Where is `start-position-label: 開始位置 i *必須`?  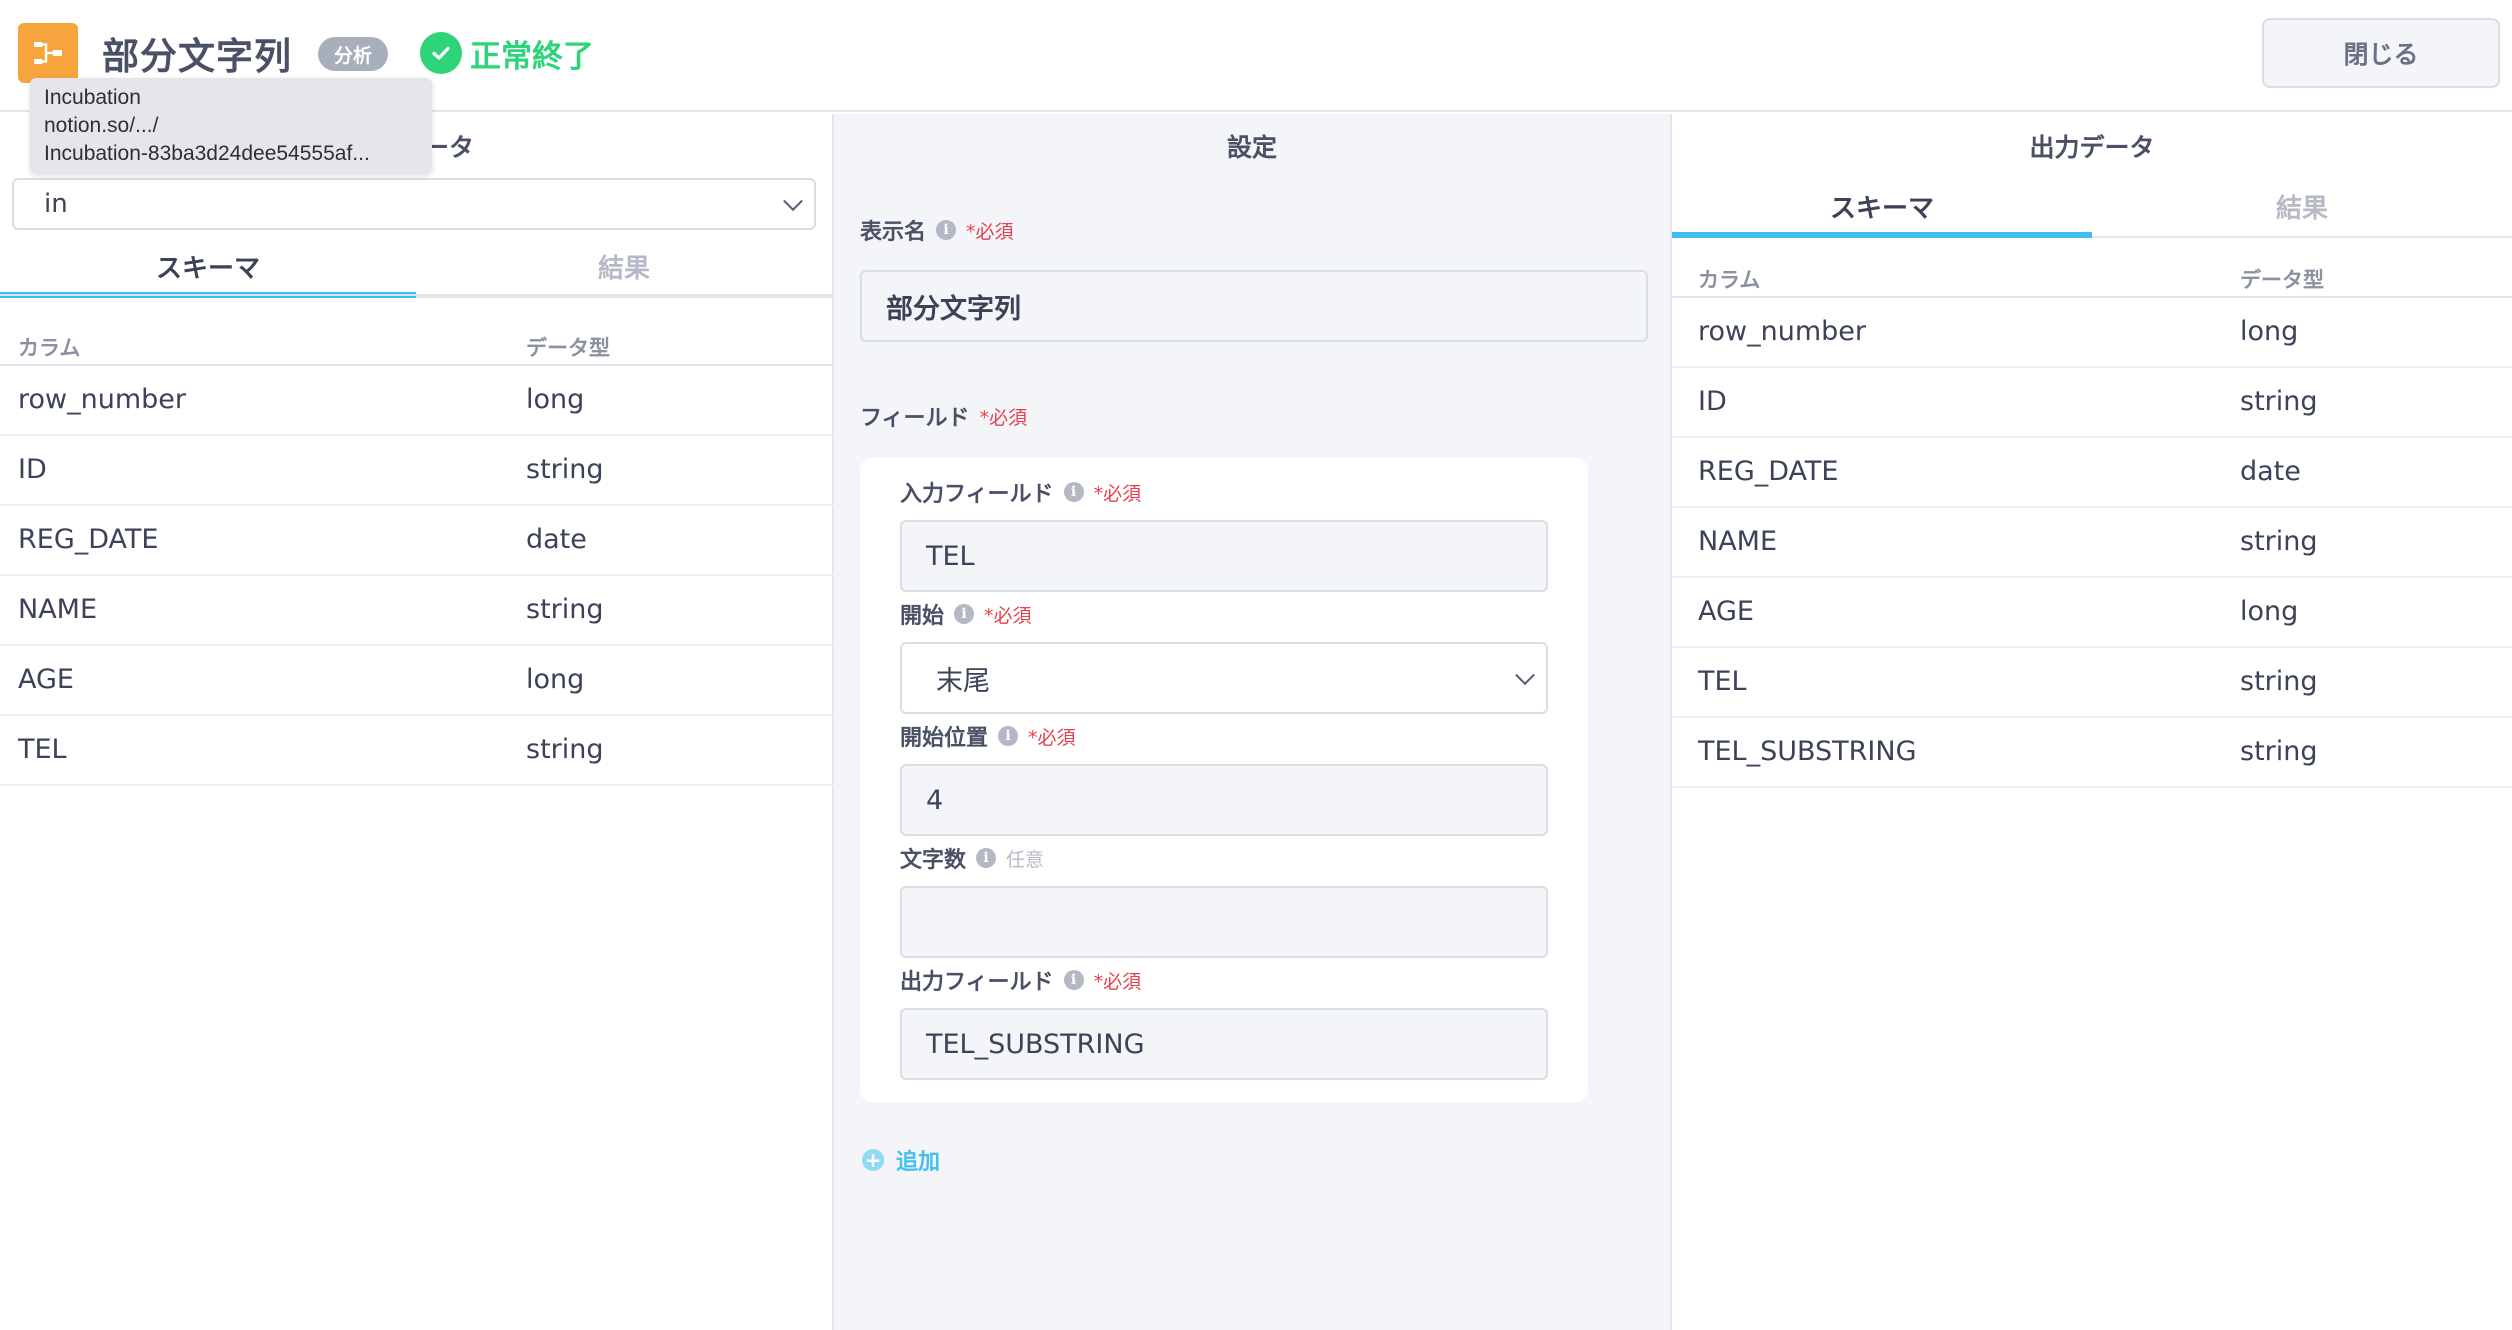
start-position-label: 開始位置 i *必須 is located at coordinates (988, 736).